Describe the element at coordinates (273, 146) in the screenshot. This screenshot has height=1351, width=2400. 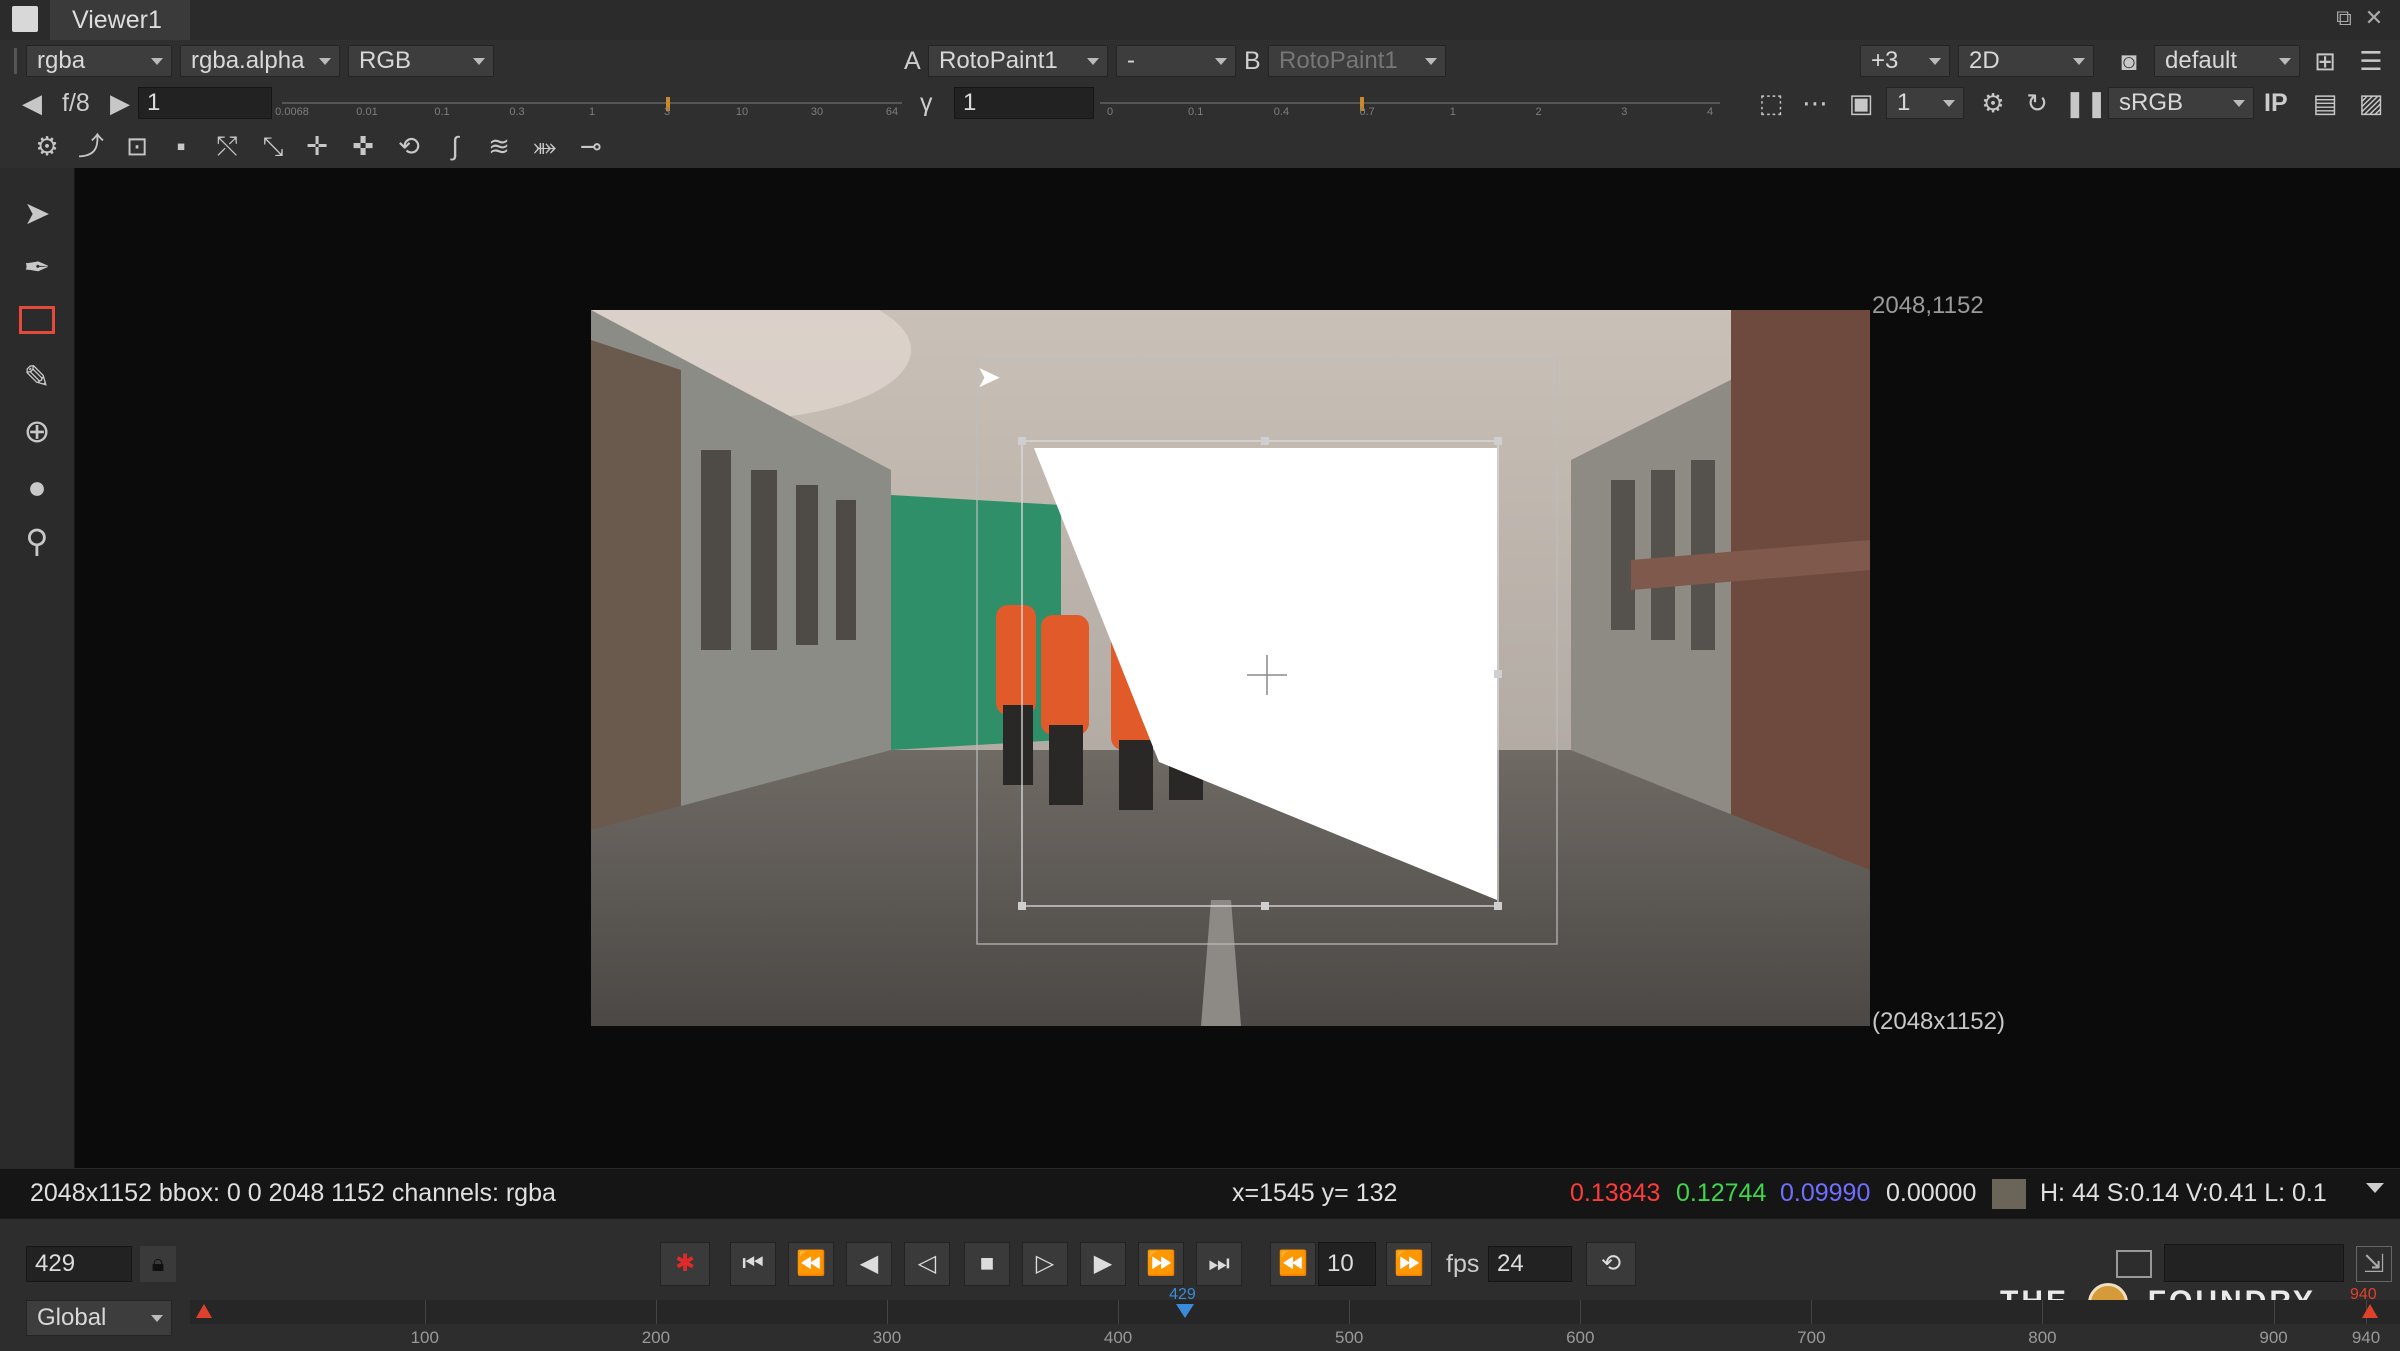
I see `cusp-icon: ⤡` at that location.